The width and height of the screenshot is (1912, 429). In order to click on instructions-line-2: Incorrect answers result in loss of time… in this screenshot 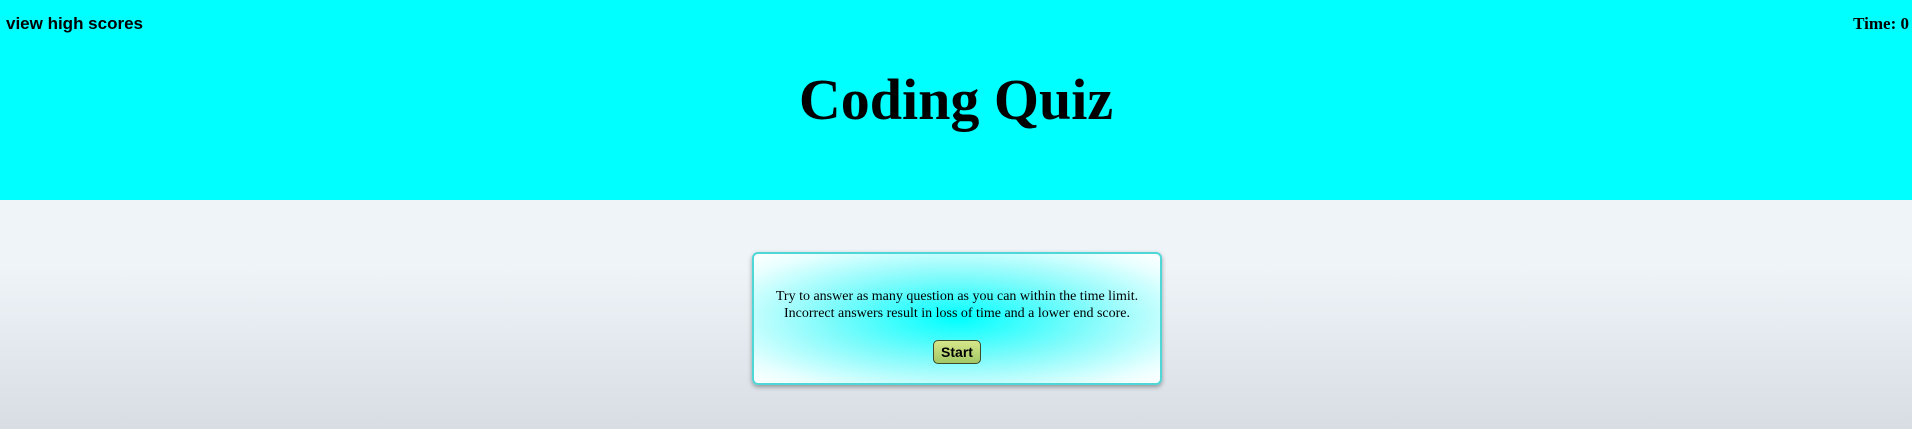, I will do `click(957, 313)`.